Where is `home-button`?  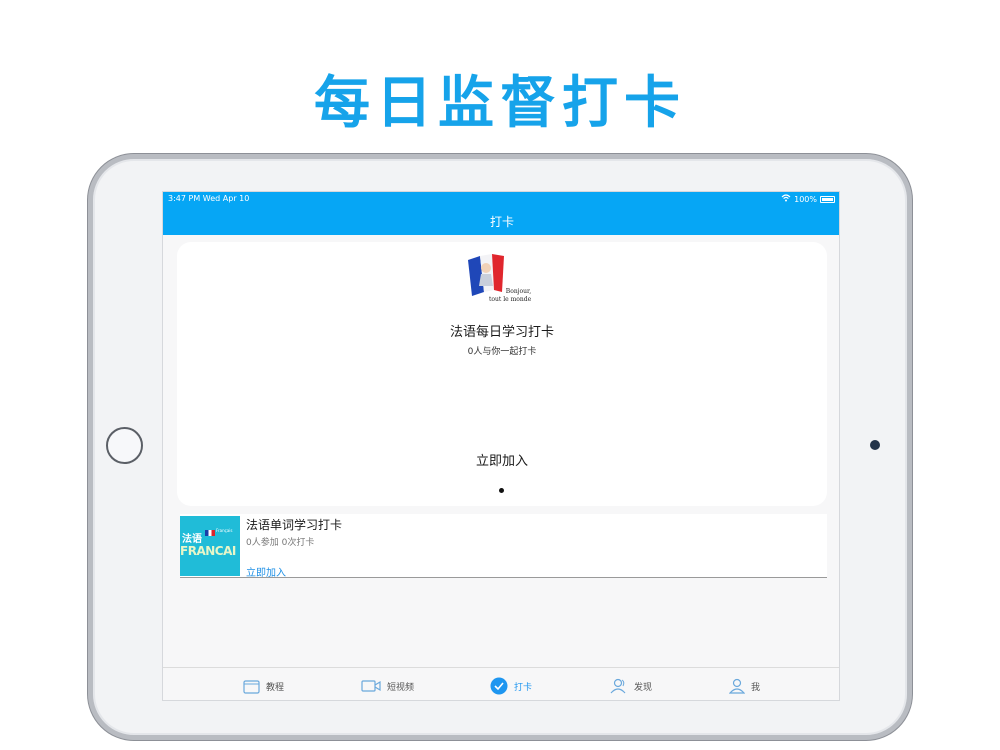 home-button is located at coordinates (124, 445).